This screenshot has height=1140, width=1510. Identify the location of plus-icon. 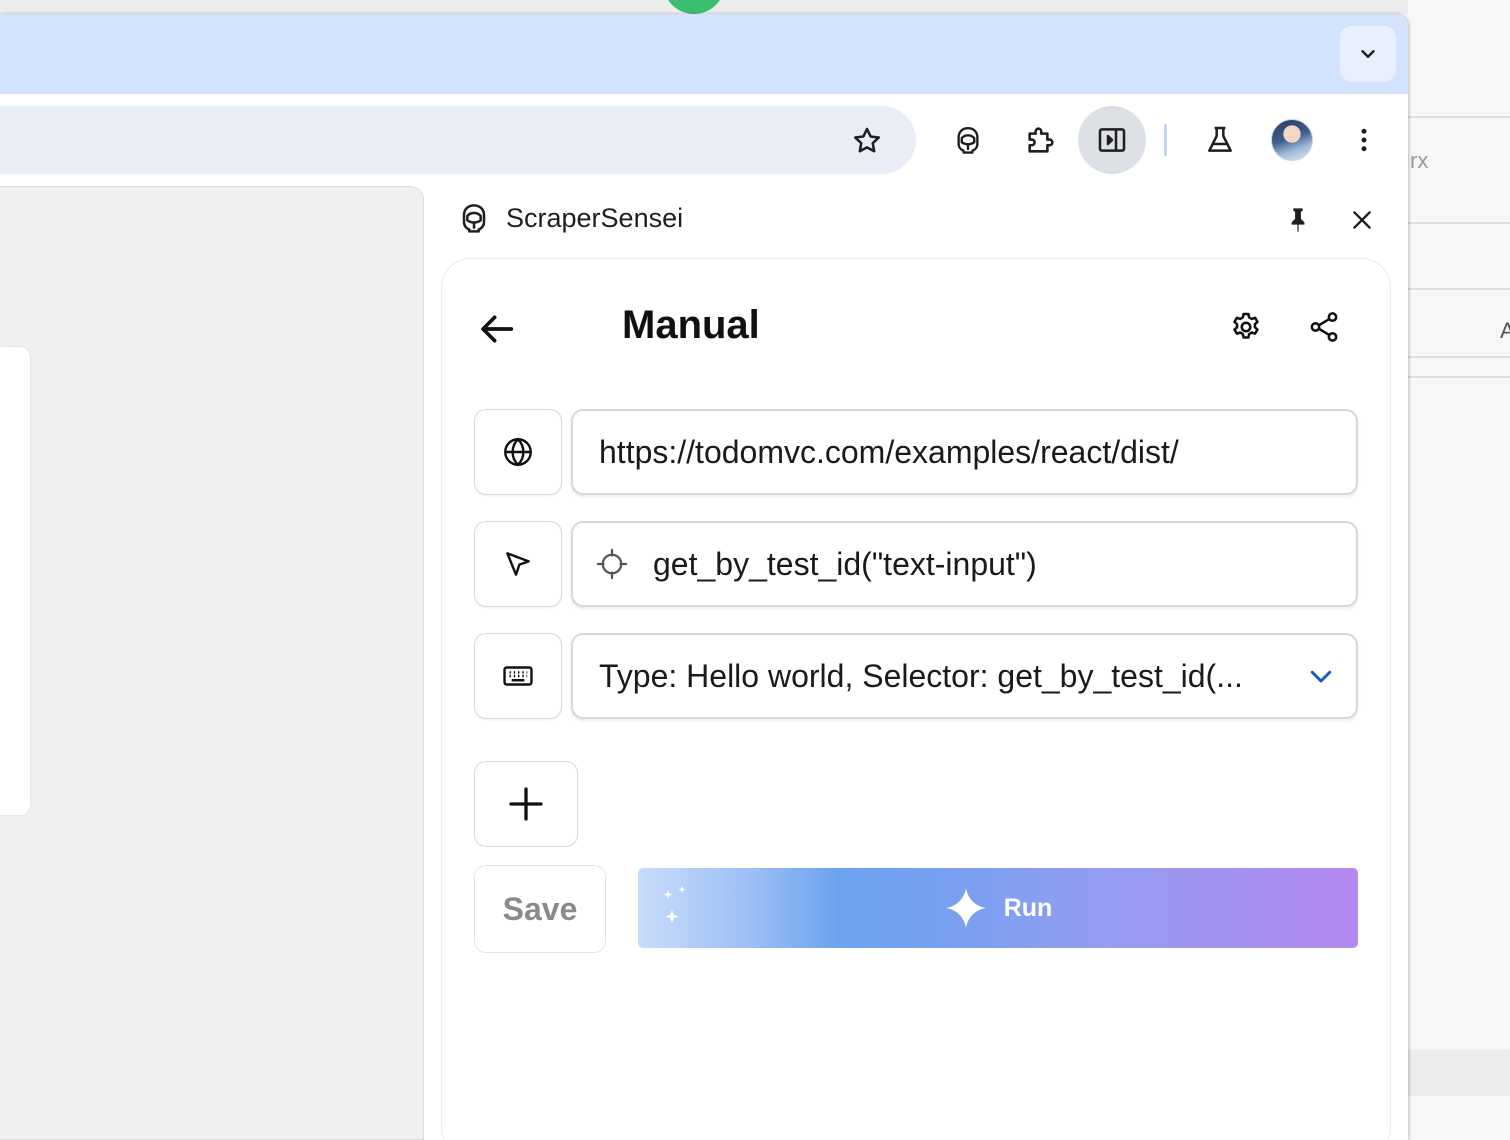
(526, 804).